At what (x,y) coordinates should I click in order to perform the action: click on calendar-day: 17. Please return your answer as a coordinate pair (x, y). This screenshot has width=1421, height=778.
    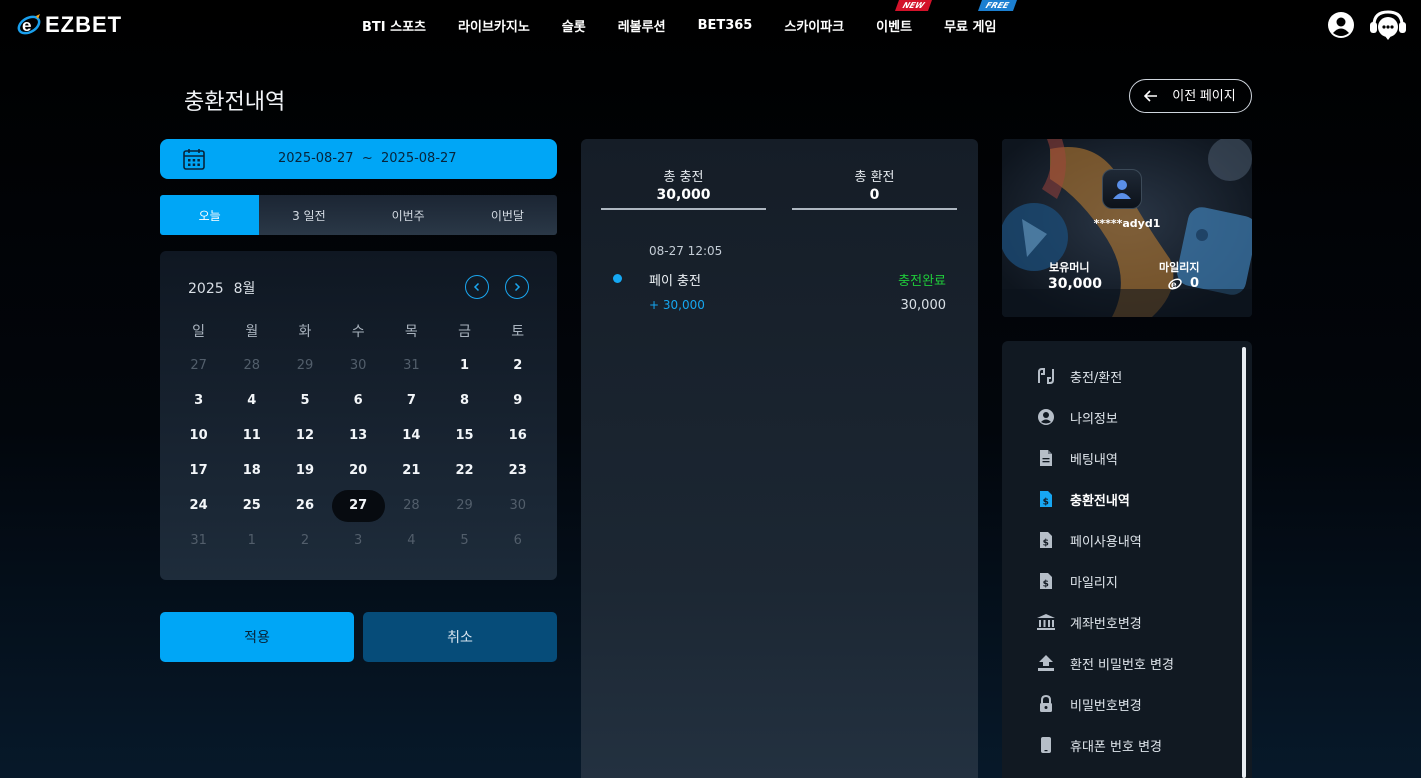
    Looking at the image, I should click on (198, 470).